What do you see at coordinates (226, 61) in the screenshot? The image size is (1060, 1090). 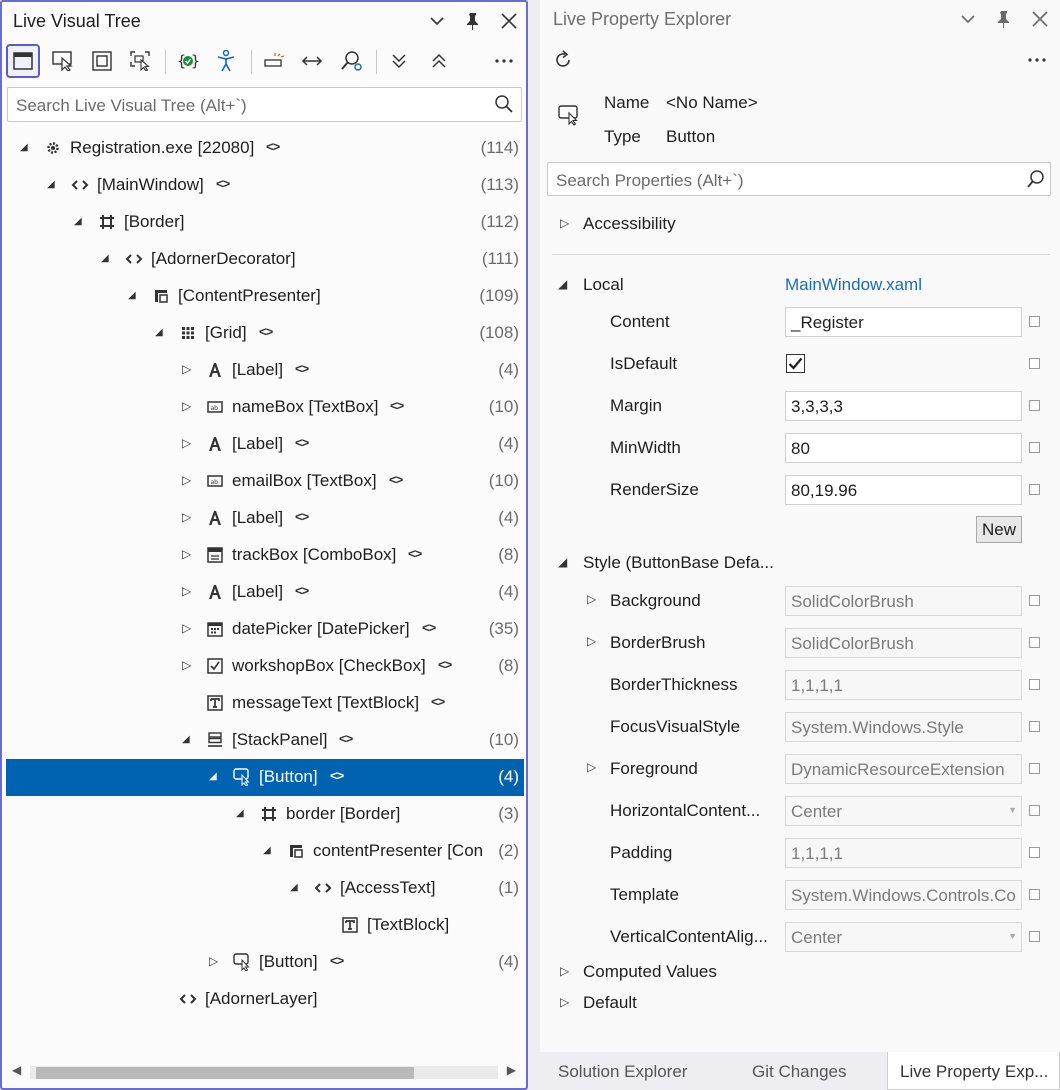 I see `accessibility-icon` at bounding box center [226, 61].